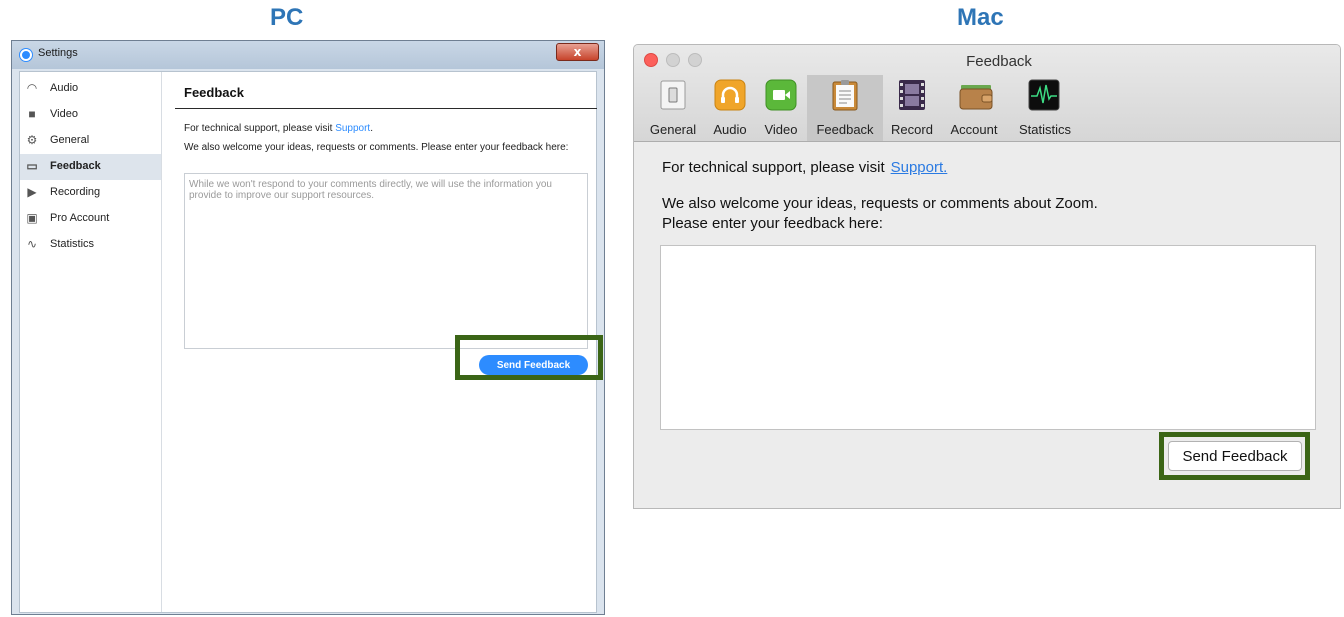 This screenshot has width=1344, height=617. I want to click on tab-audio: Audio, so click(730, 108).